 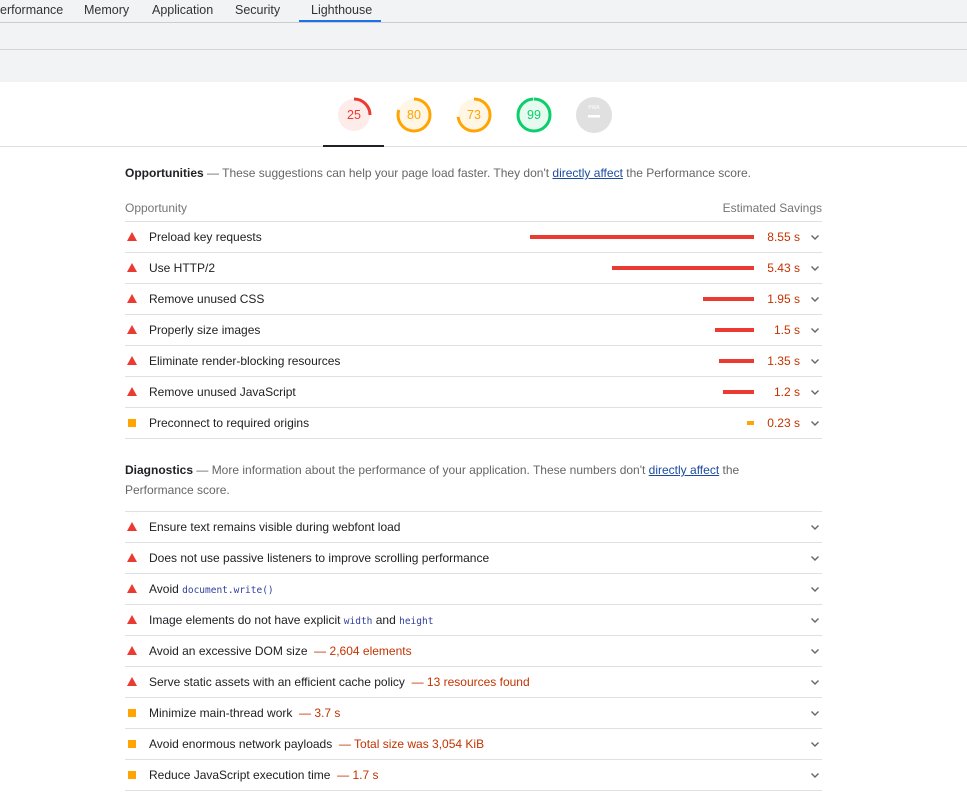 What do you see at coordinates (594, 115) in the screenshot?
I see `gauge-pwa: PWA` at bounding box center [594, 115].